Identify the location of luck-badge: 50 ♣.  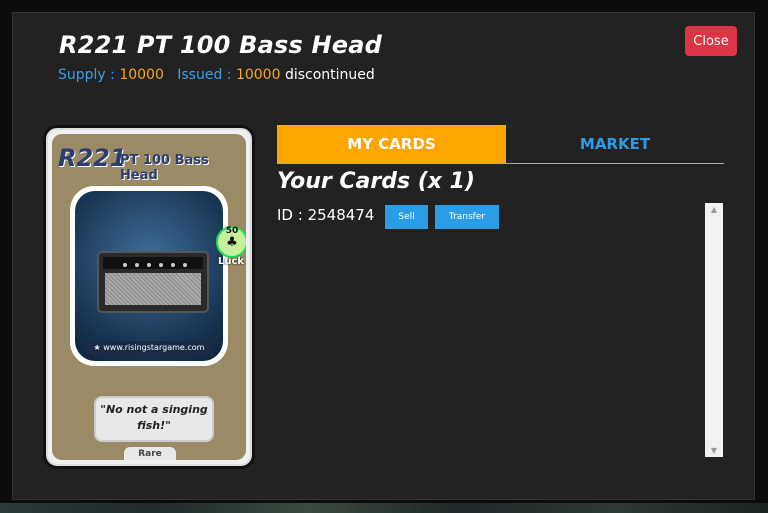
(231, 242).